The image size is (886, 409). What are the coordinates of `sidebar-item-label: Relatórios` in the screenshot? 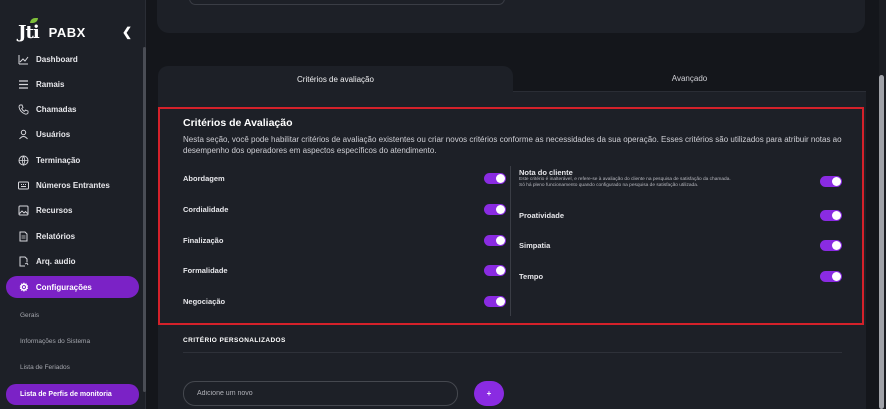 It's located at (56, 236).